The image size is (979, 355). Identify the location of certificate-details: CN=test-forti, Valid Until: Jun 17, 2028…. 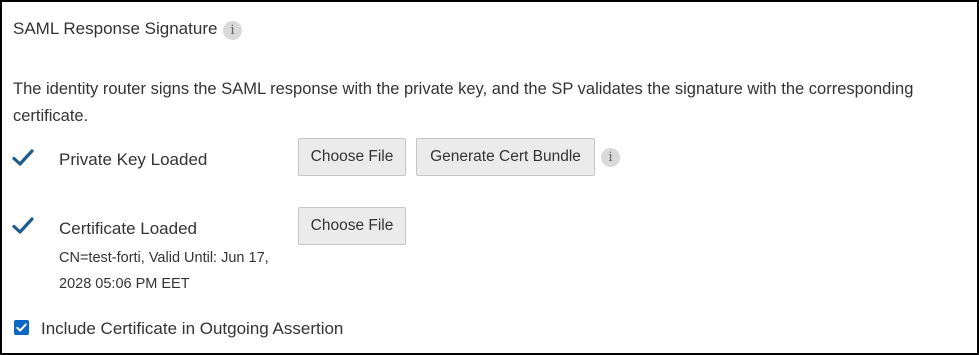
(164, 271).